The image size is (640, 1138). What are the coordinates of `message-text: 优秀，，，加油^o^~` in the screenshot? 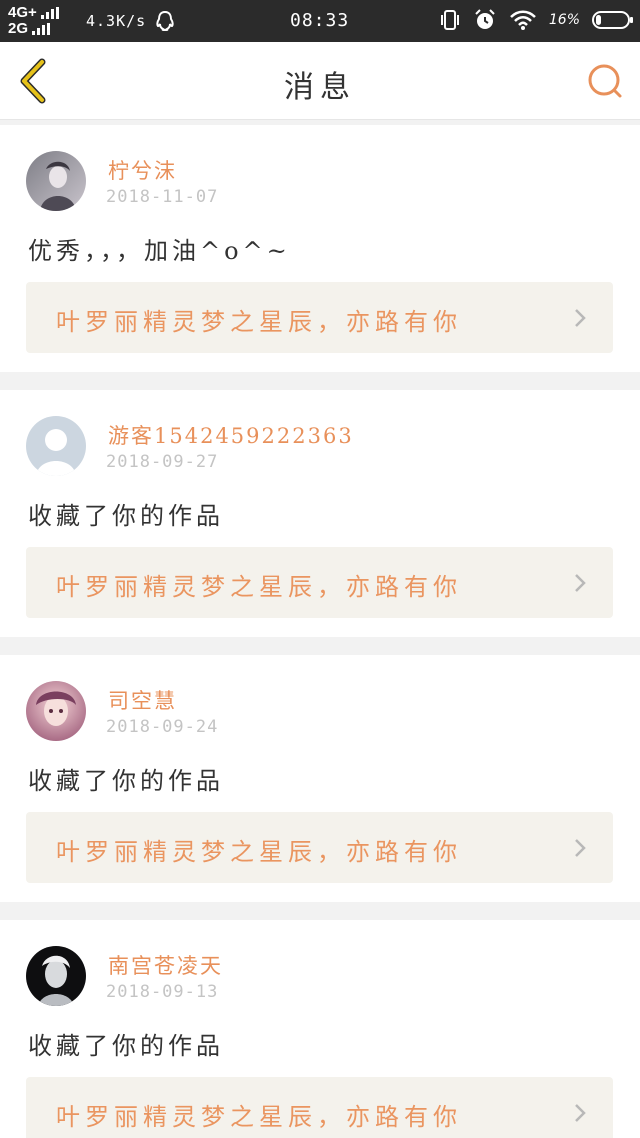 It's located at (159, 251).